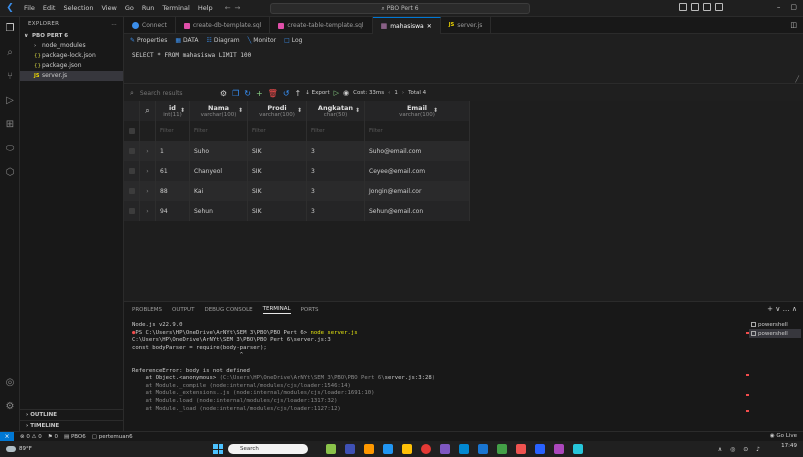  I want to click on export-button: ↓ Export, so click(317, 93).